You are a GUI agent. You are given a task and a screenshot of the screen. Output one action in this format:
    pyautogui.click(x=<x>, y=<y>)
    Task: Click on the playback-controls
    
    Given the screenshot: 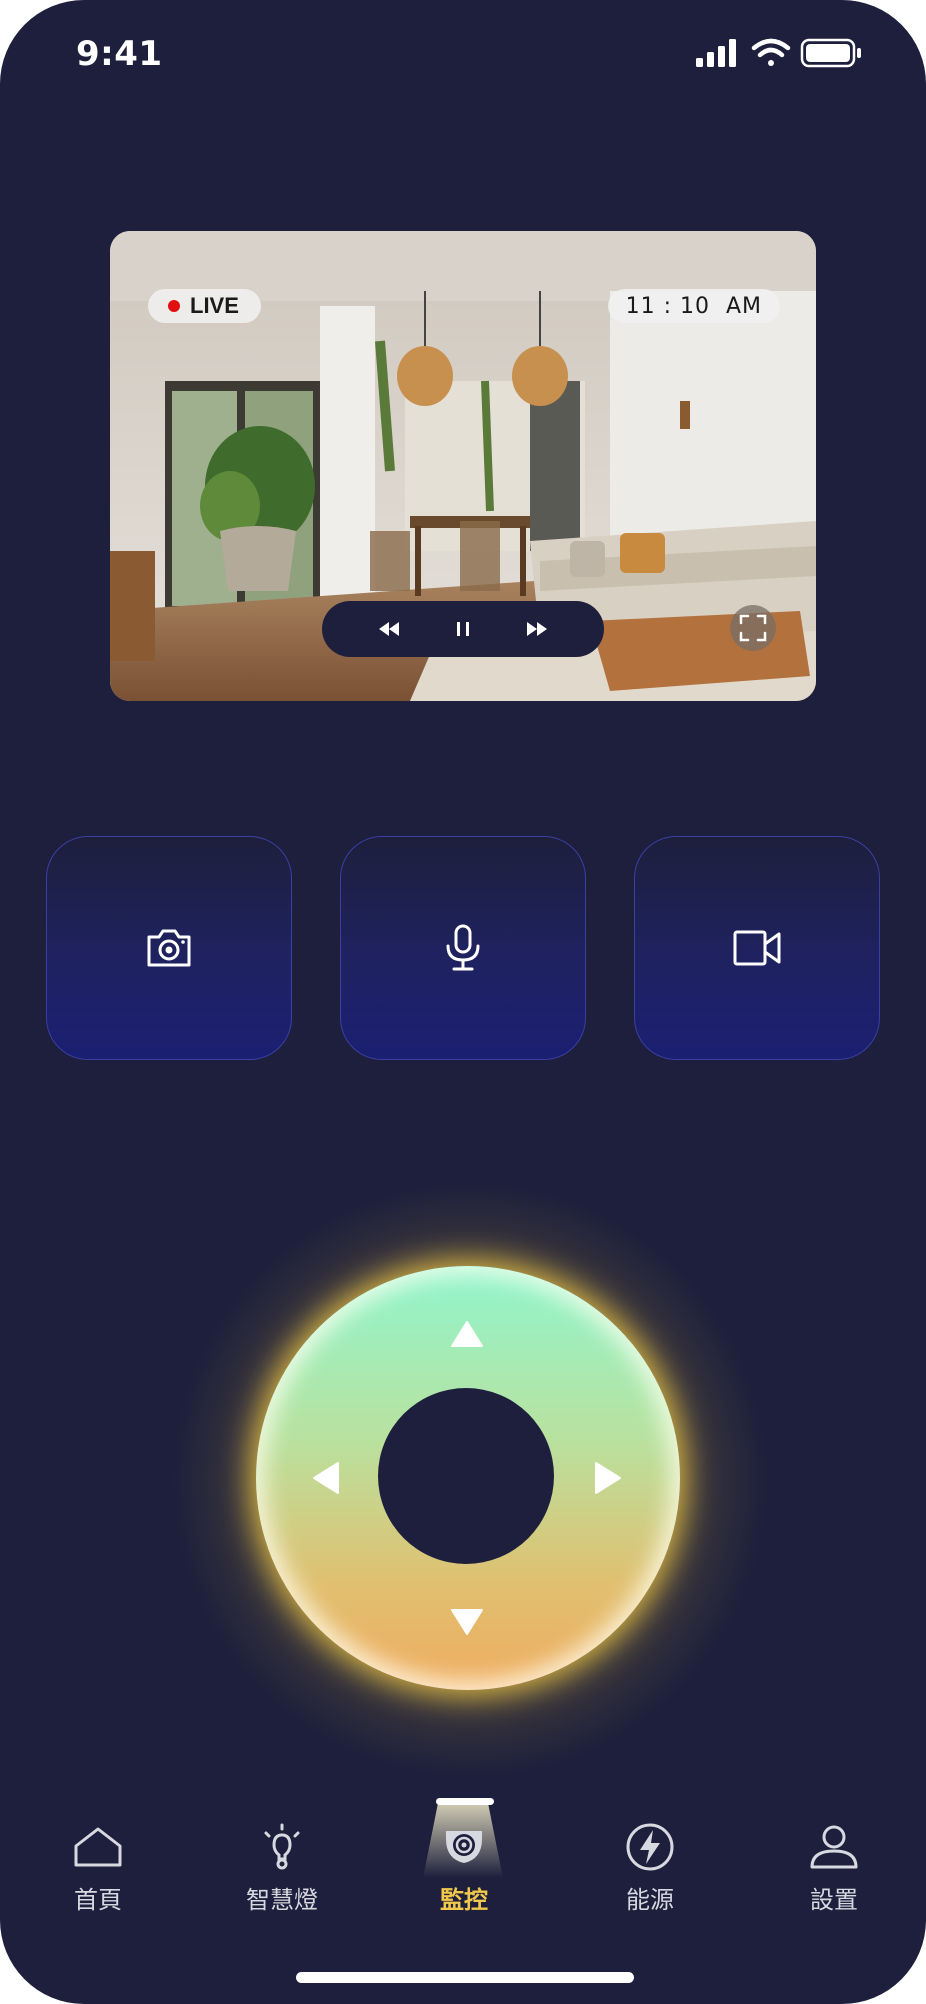 What is the action you would take?
    pyautogui.click(x=463, y=629)
    